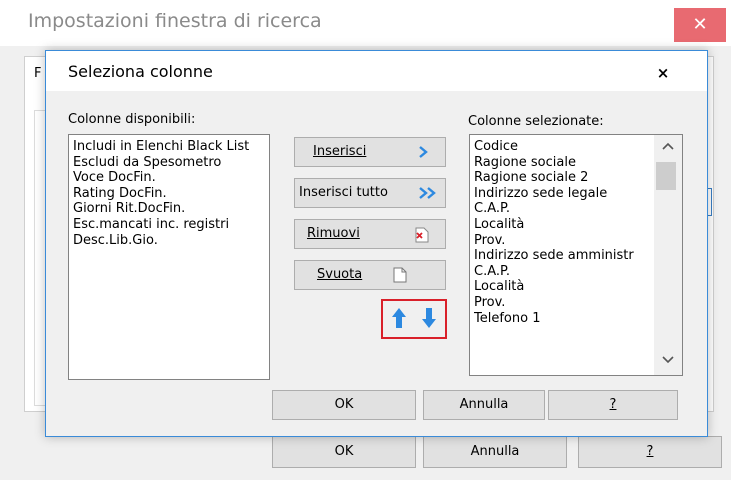  I want to click on help-label: ?, so click(613, 404).